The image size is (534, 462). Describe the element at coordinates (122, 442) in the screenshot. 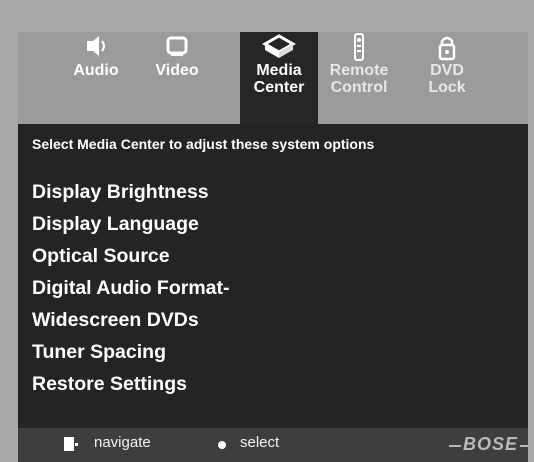

I see `navigate-hint: navigate` at that location.